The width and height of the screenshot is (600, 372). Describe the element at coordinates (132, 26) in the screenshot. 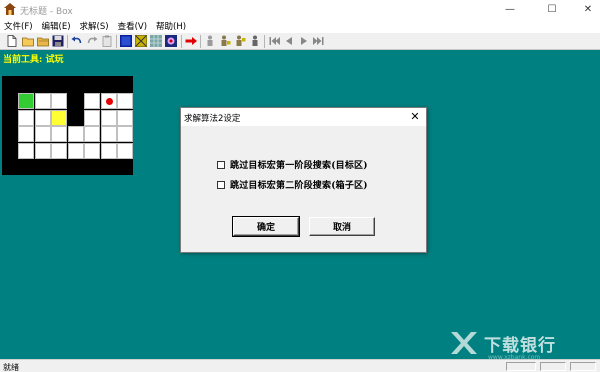

I see `menu-view: 查看(V)` at that location.